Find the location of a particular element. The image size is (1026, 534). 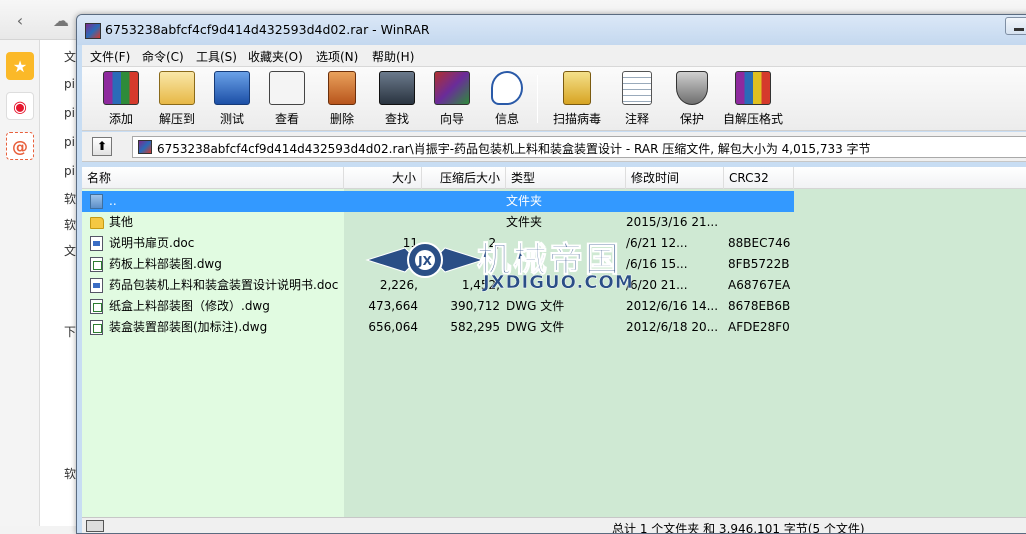

file-crc: 88BEC746 is located at coordinates (759, 243).